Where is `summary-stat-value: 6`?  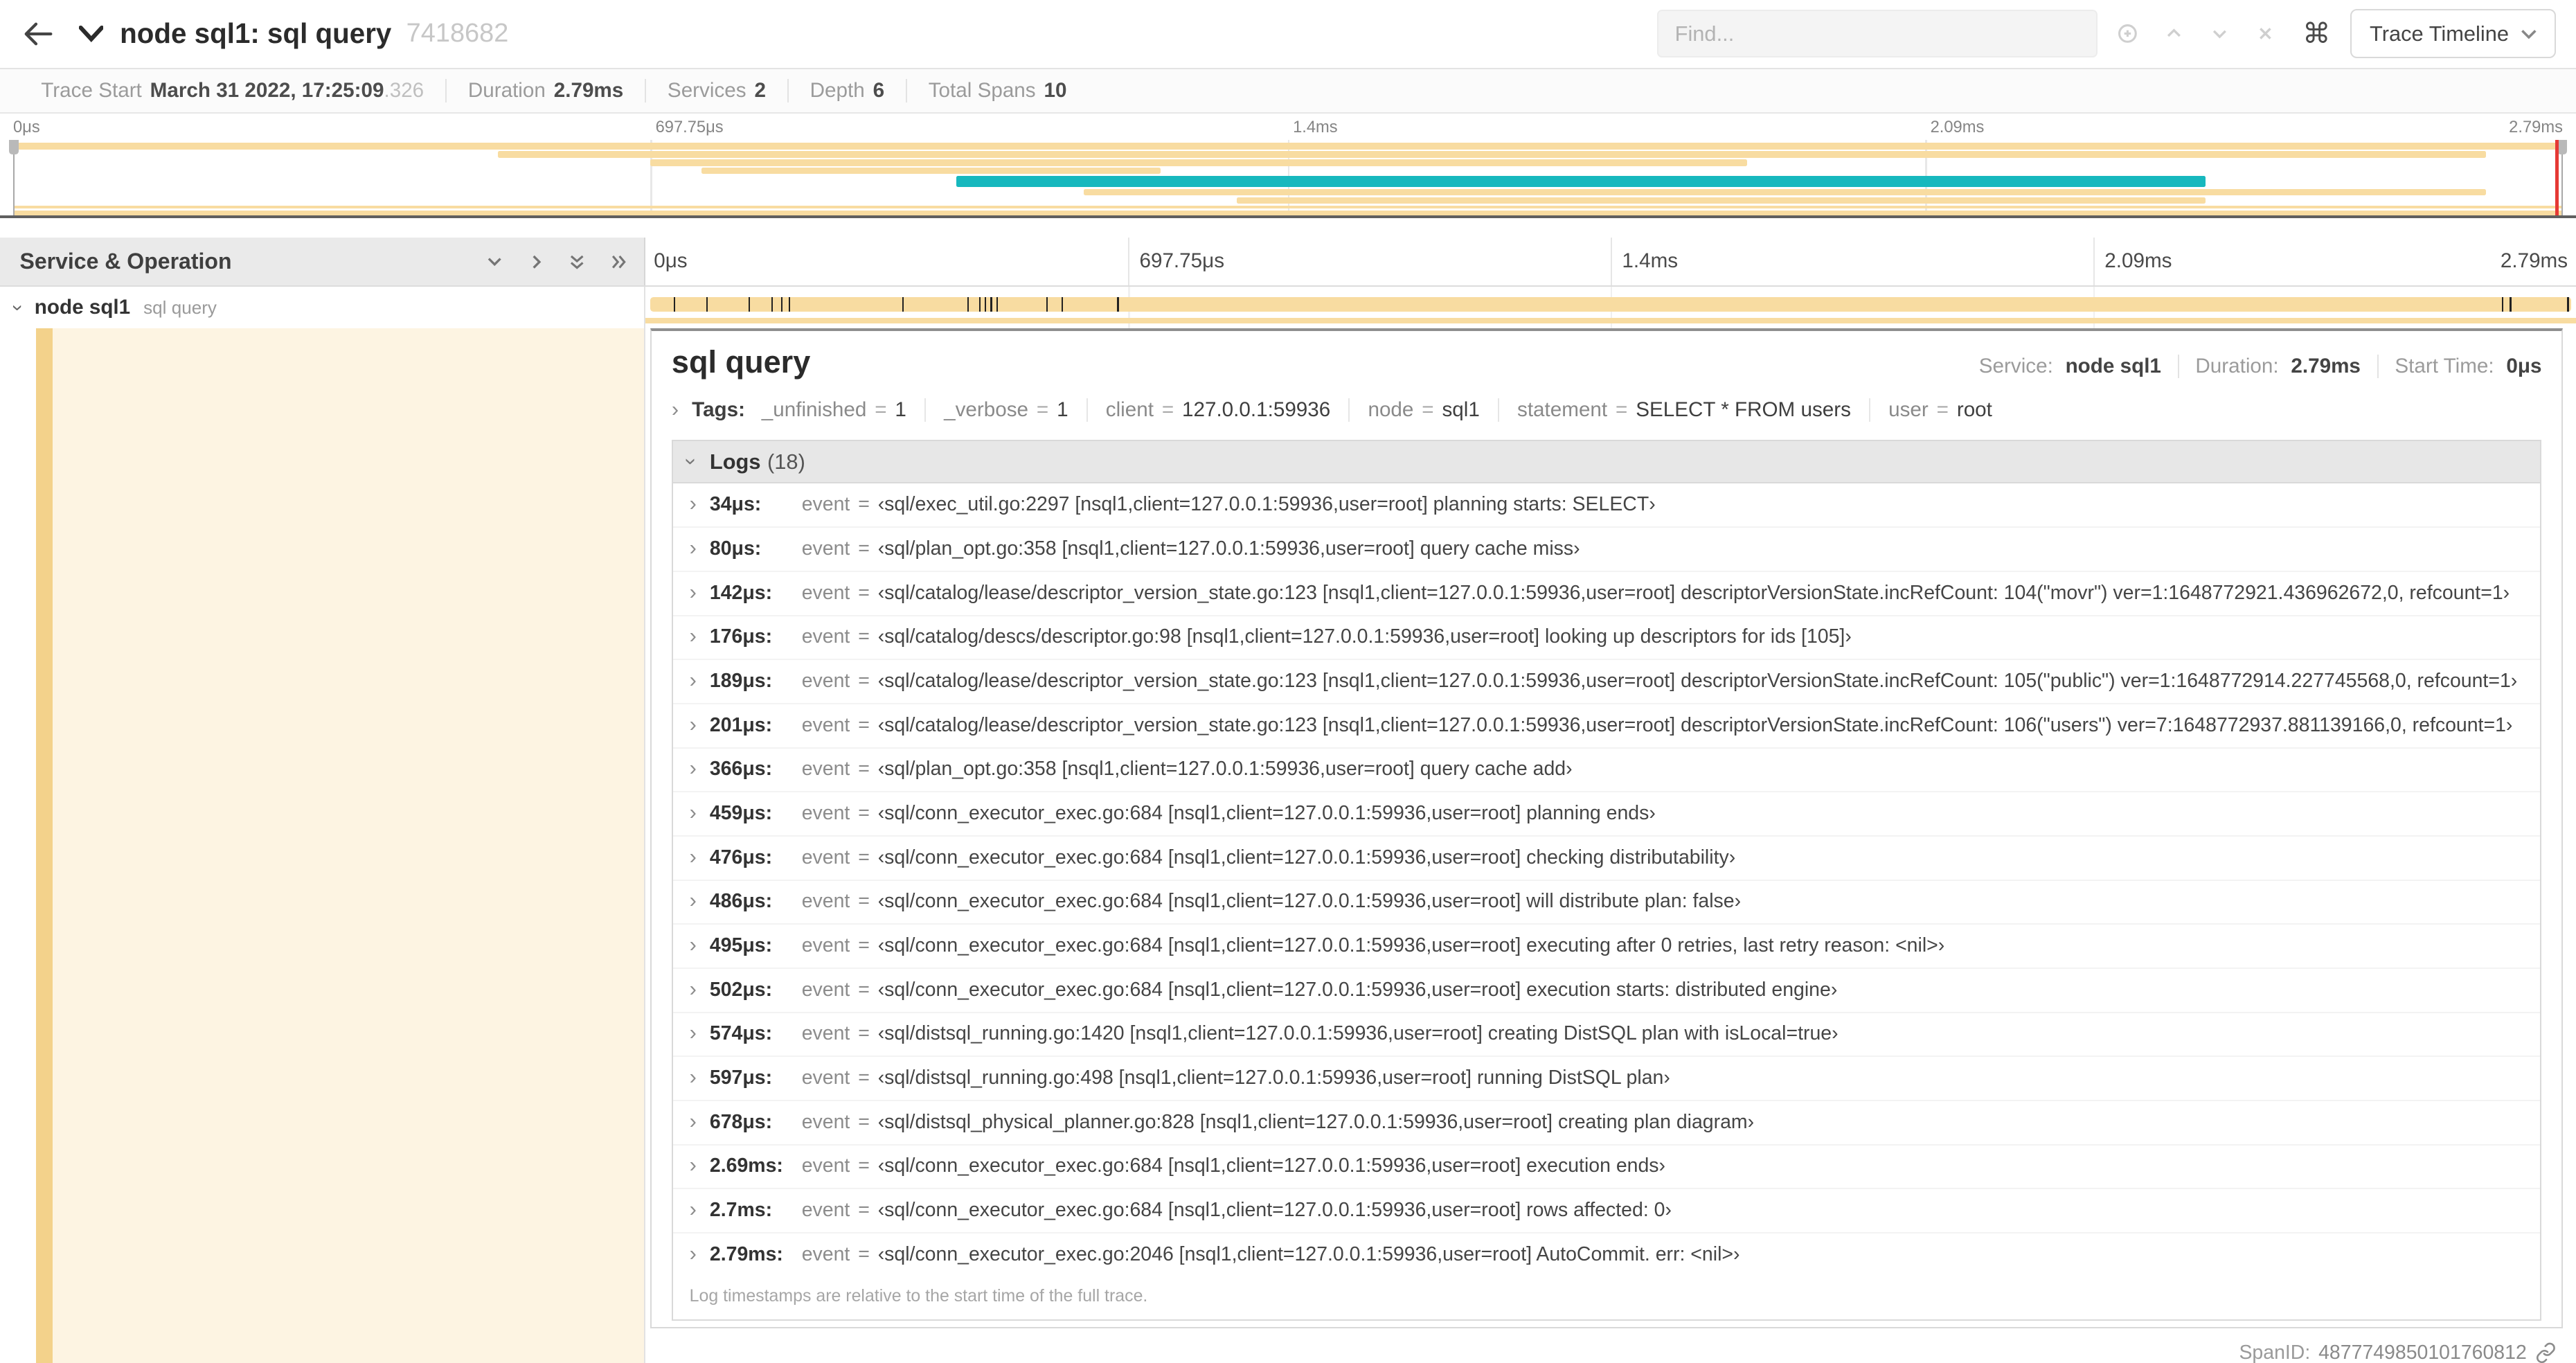
summary-stat-value: 6 is located at coordinates (879, 90).